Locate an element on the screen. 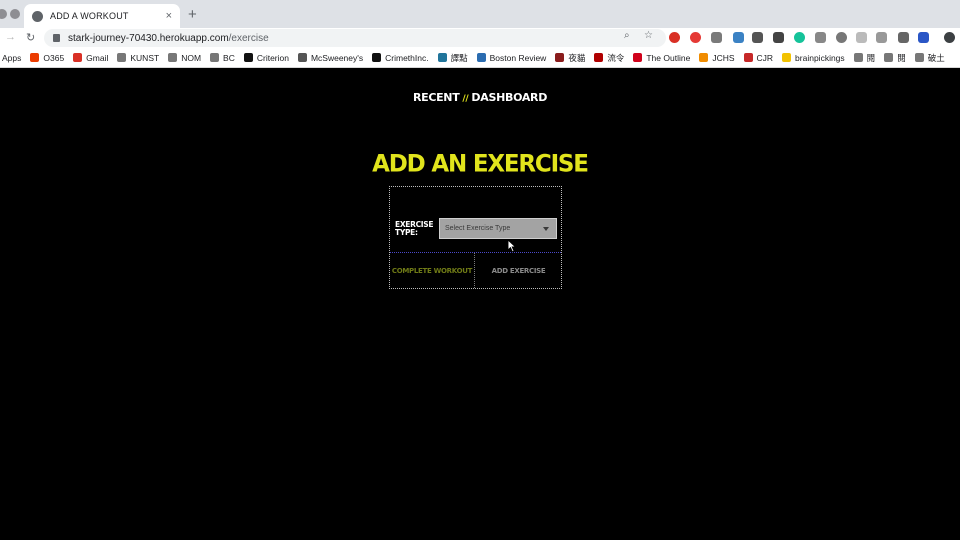  tab-close-icon: × is located at coordinates (169, 16).